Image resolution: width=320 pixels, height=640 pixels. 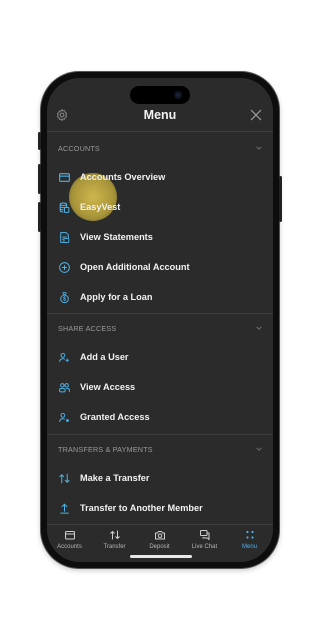 I want to click on dynamic-island, so click(x=160, y=95).